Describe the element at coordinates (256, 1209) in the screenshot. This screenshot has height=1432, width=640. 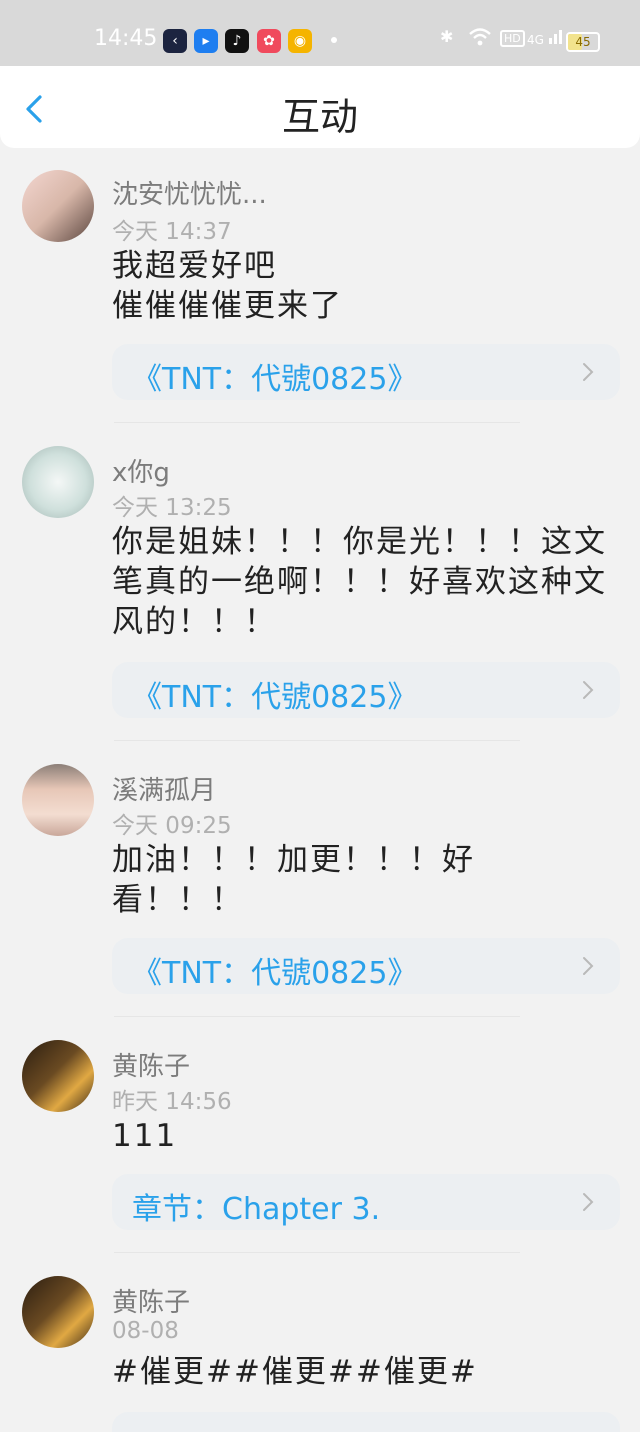
I see `link-title: 章节：Chapter 3.` at that location.